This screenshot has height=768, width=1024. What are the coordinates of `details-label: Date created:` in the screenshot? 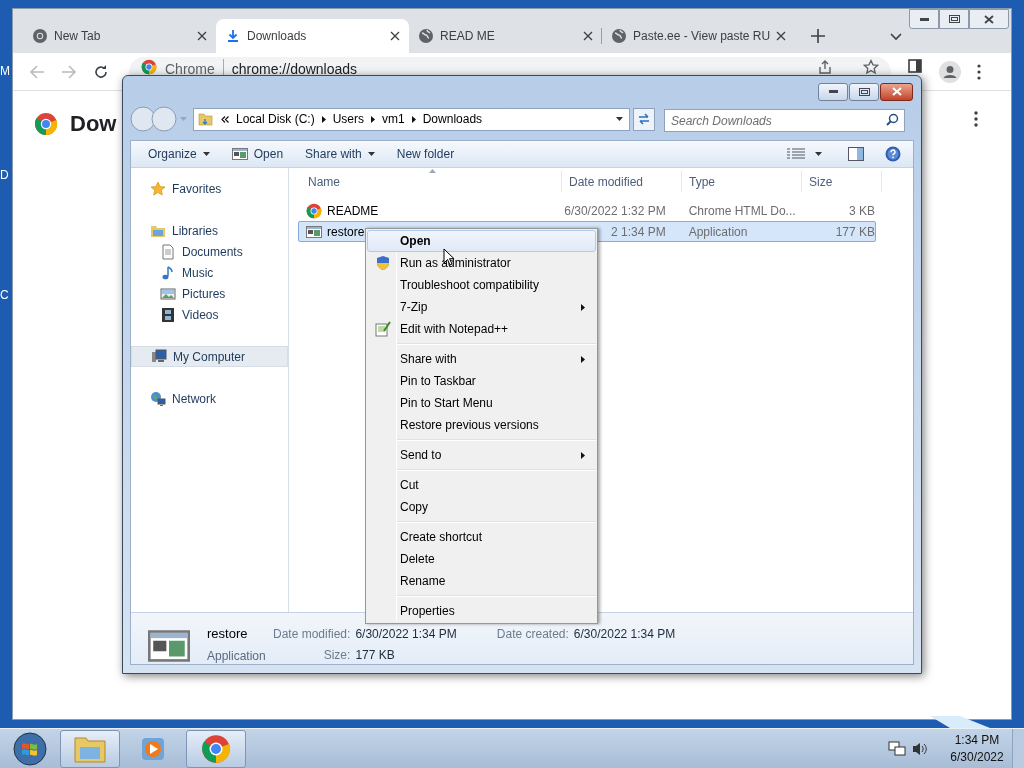 It's located at (532, 634).